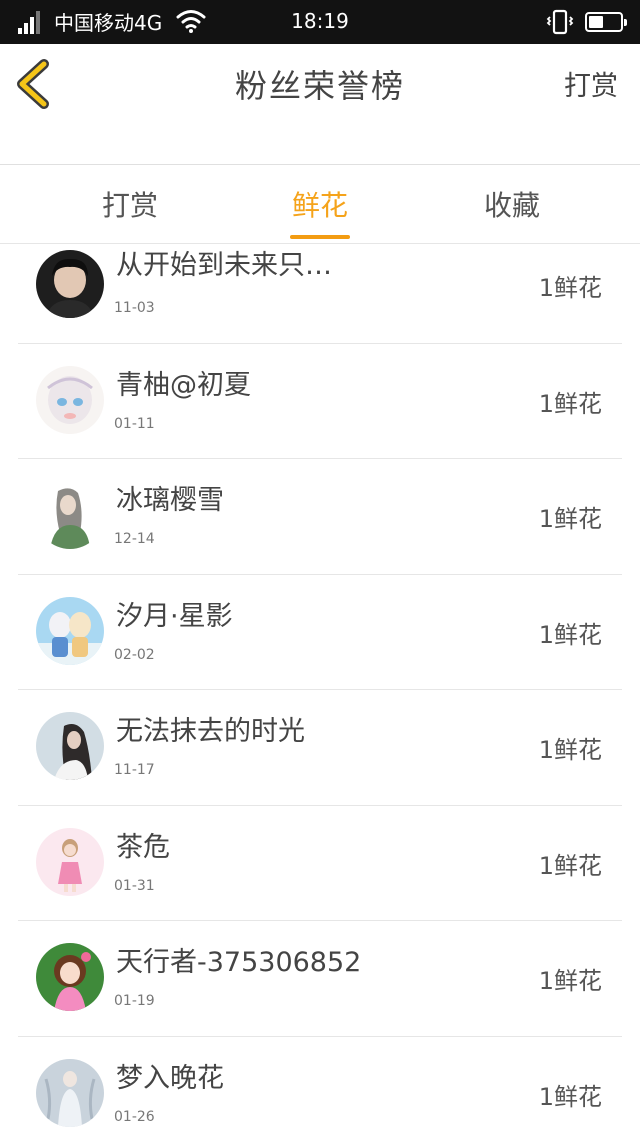 The height and width of the screenshot is (1138, 640). What do you see at coordinates (134, 770) in the screenshot?
I see `fan-date: 11-17` at bounding box center [134, 770].